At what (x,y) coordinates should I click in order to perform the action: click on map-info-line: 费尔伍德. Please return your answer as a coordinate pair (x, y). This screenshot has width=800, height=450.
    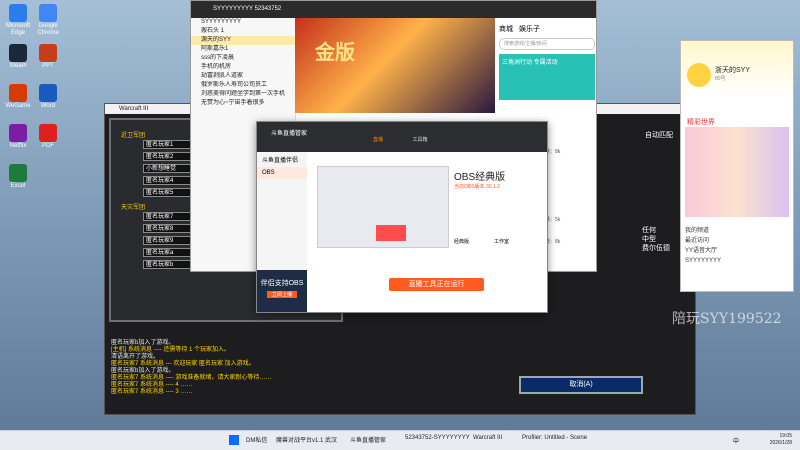
    Looking at the image, I should click on (656, 248).